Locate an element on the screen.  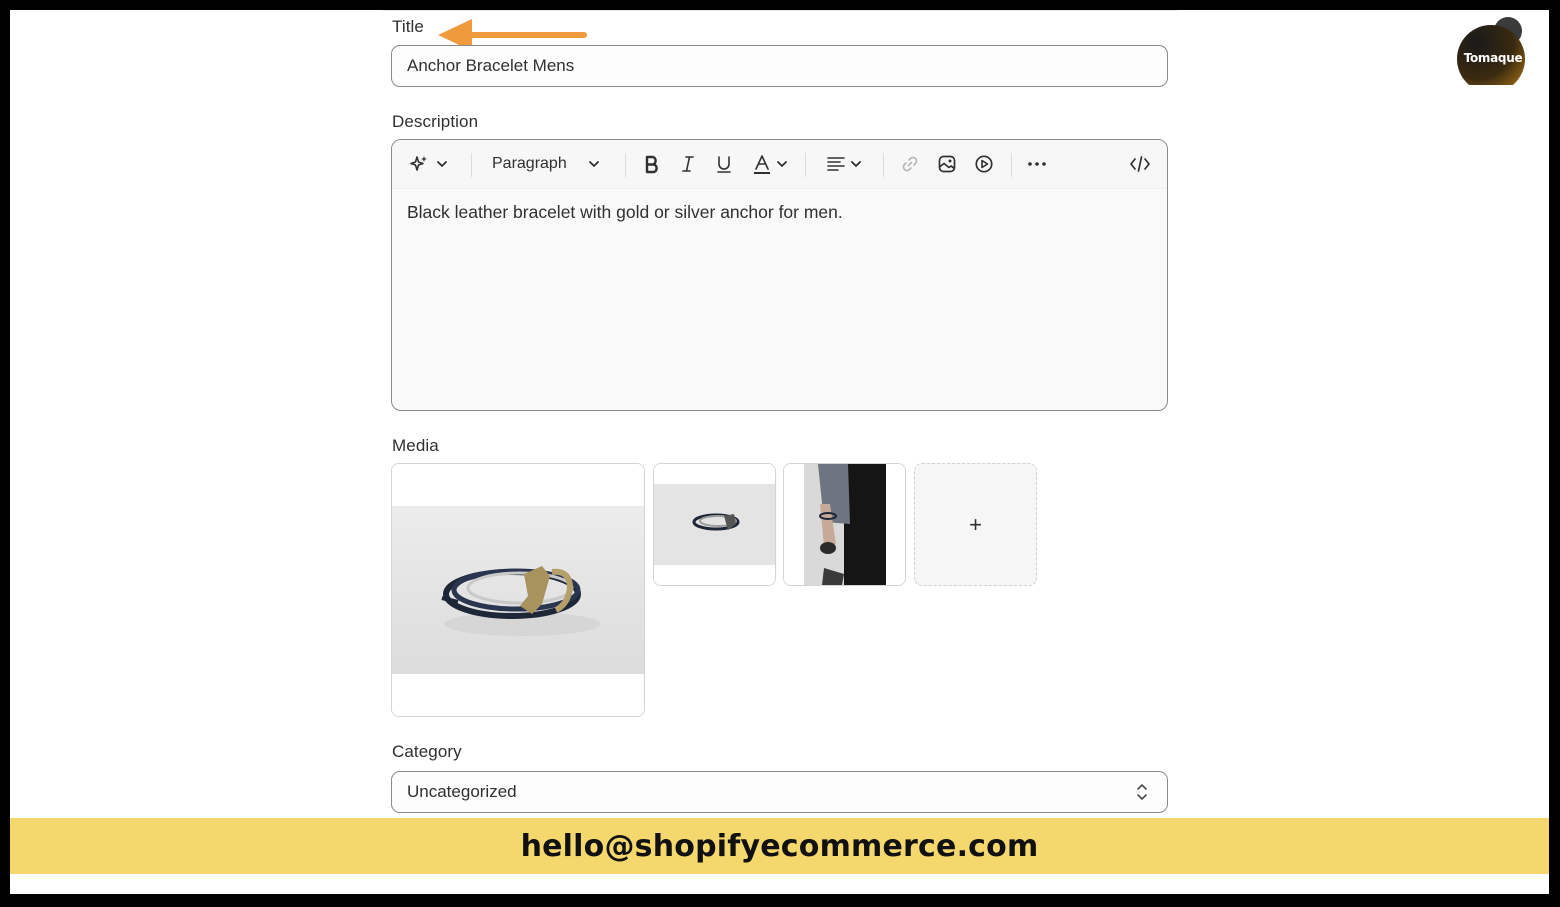
bracelet-image is located at coordinates (518, 590).